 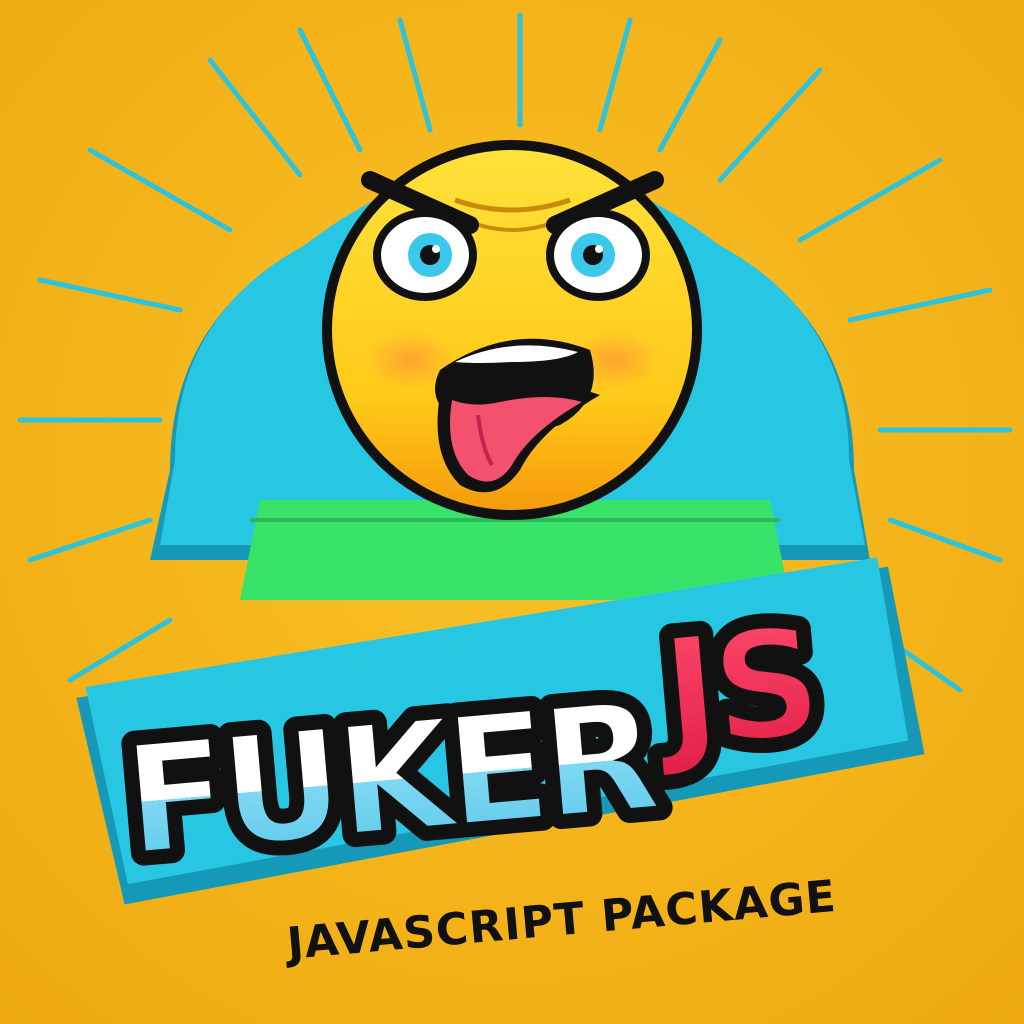 I want to click on angry-face-icon, so click(x=512, y=330).